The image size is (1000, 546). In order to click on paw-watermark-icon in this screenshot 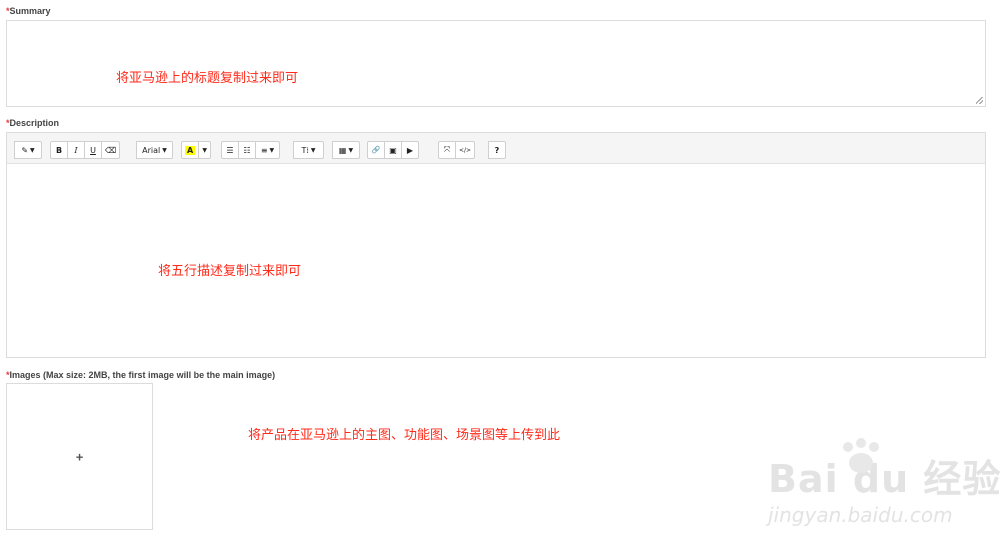, I will do `click(861, 455)`.